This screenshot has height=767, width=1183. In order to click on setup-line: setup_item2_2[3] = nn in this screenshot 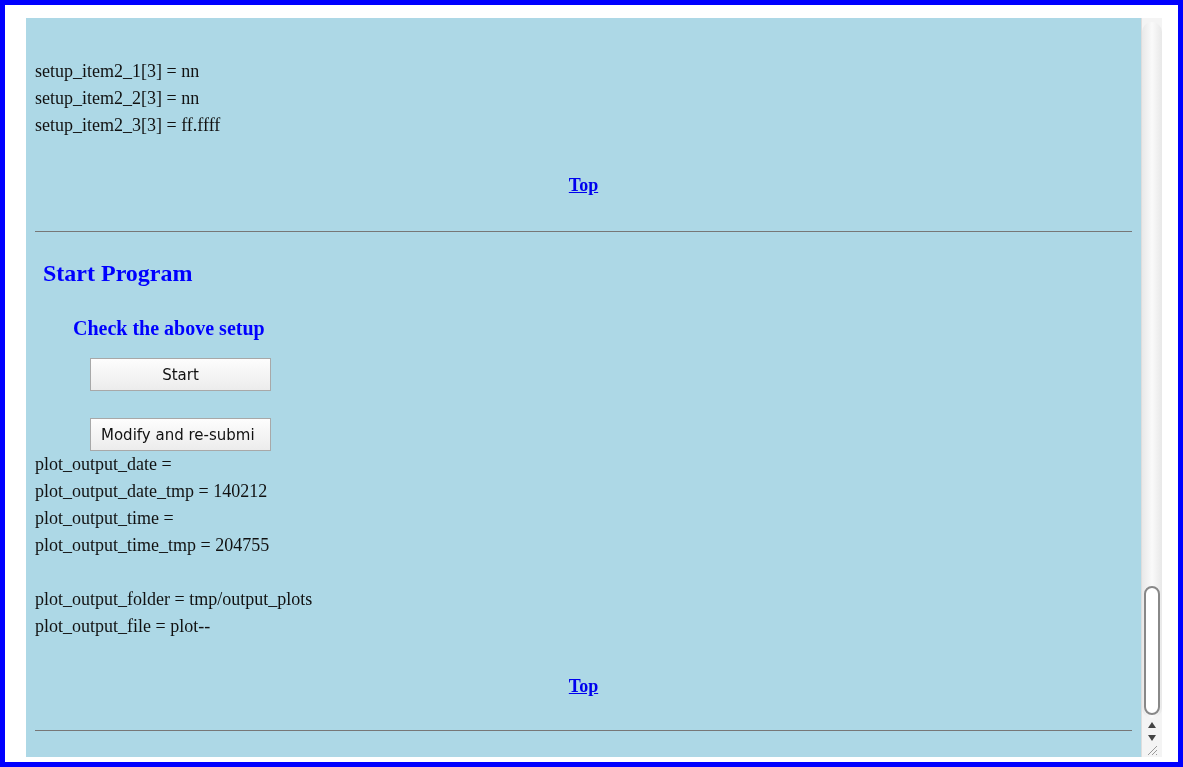, I will do `click(117, 98)`.